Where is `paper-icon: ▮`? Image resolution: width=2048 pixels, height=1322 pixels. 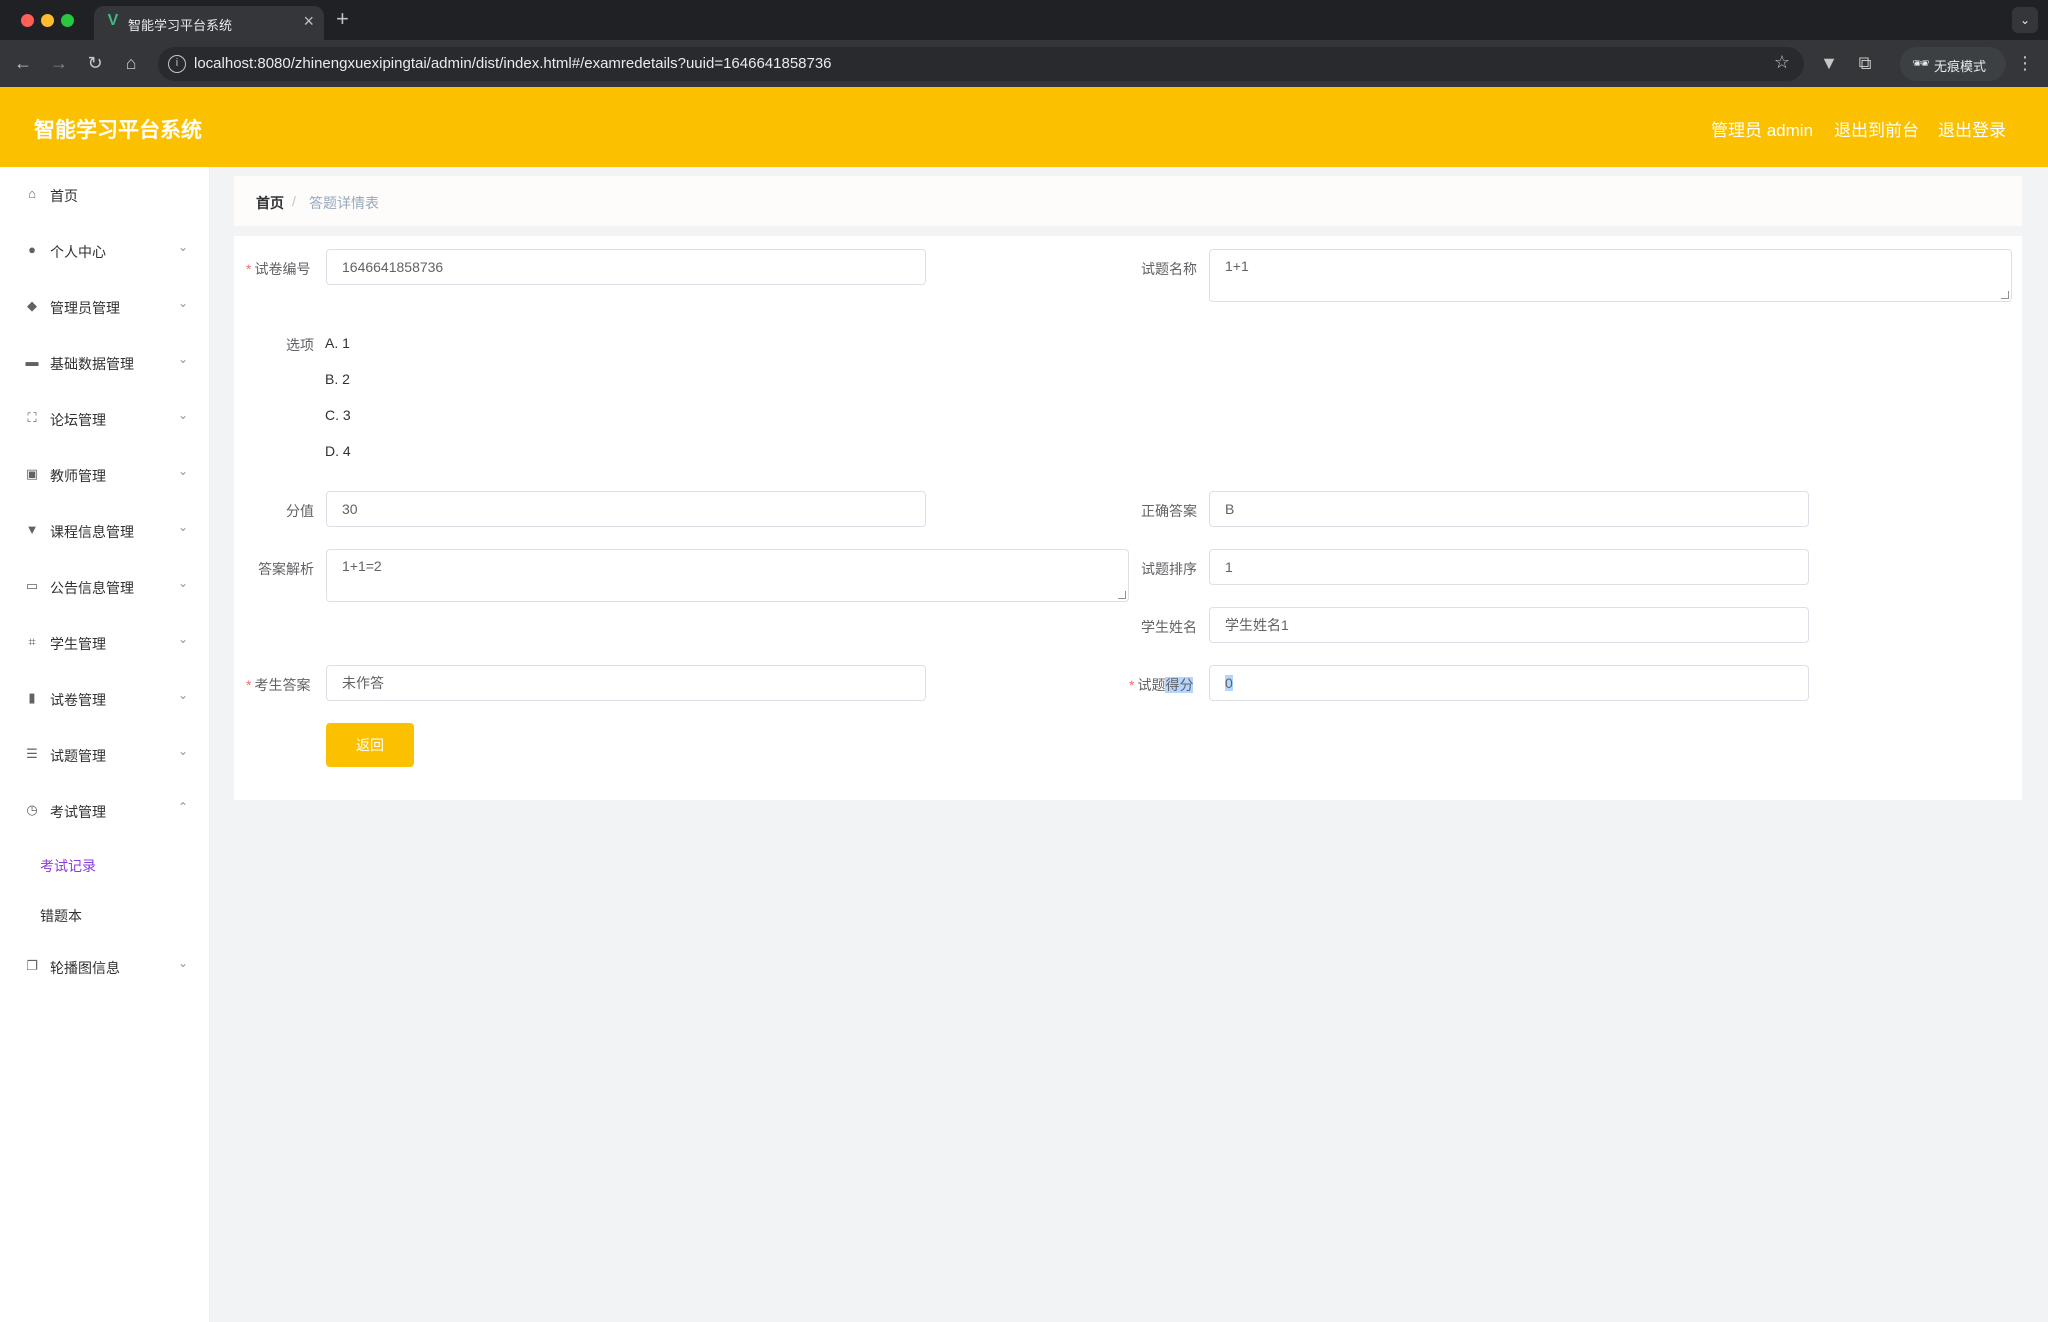 paper-icon: ▮ is located at coordinates (32, 697).